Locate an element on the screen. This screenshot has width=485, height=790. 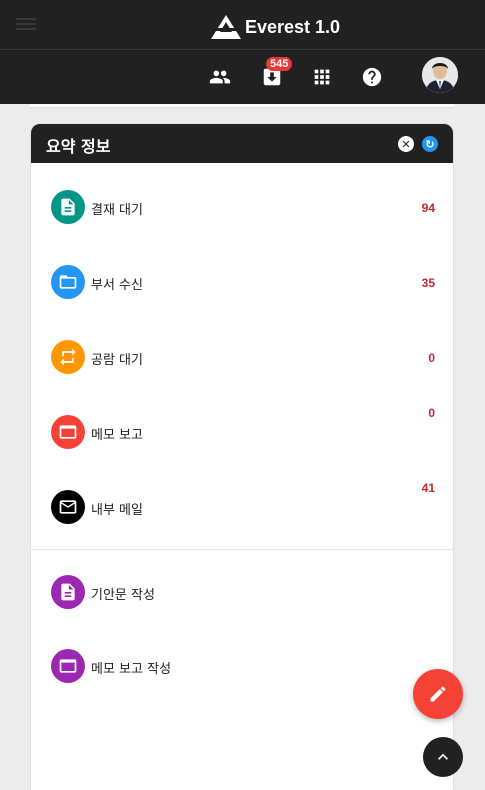
summary-item-approval-pending: 결재 대기 94 is located at coordinates (243, 208).